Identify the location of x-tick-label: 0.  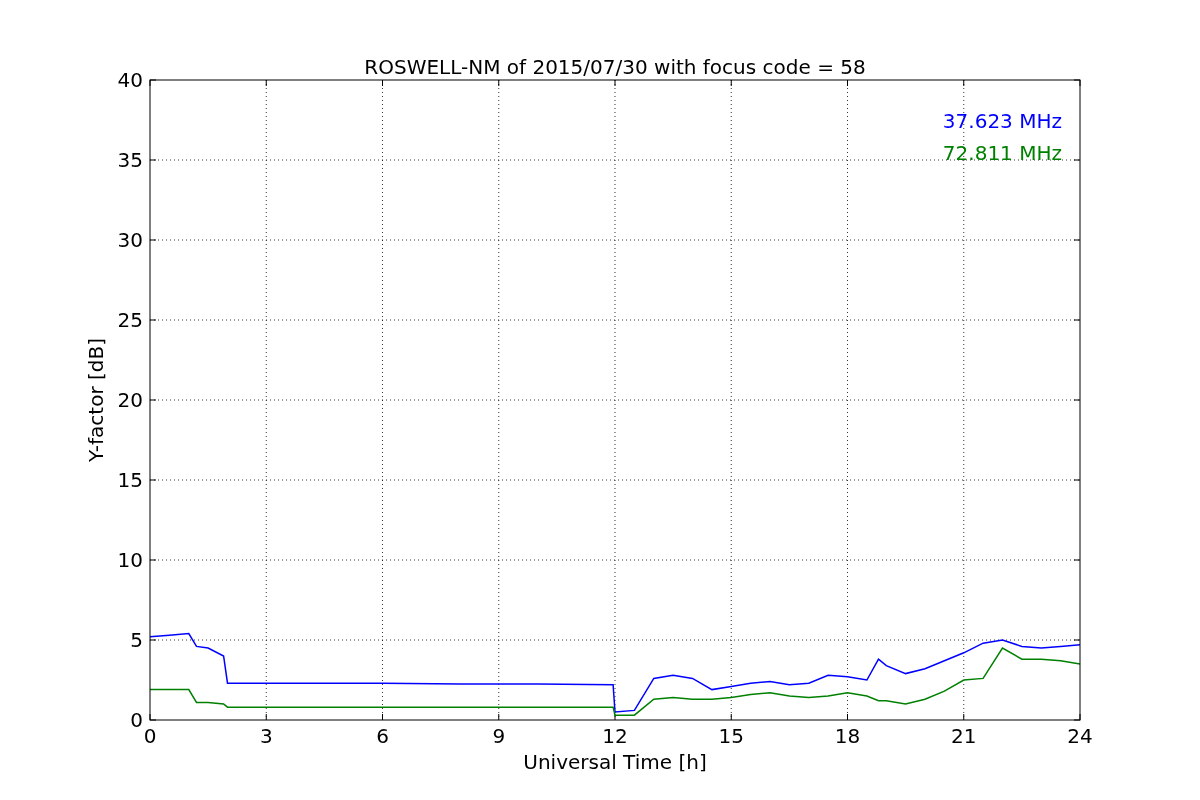
(150, 736).